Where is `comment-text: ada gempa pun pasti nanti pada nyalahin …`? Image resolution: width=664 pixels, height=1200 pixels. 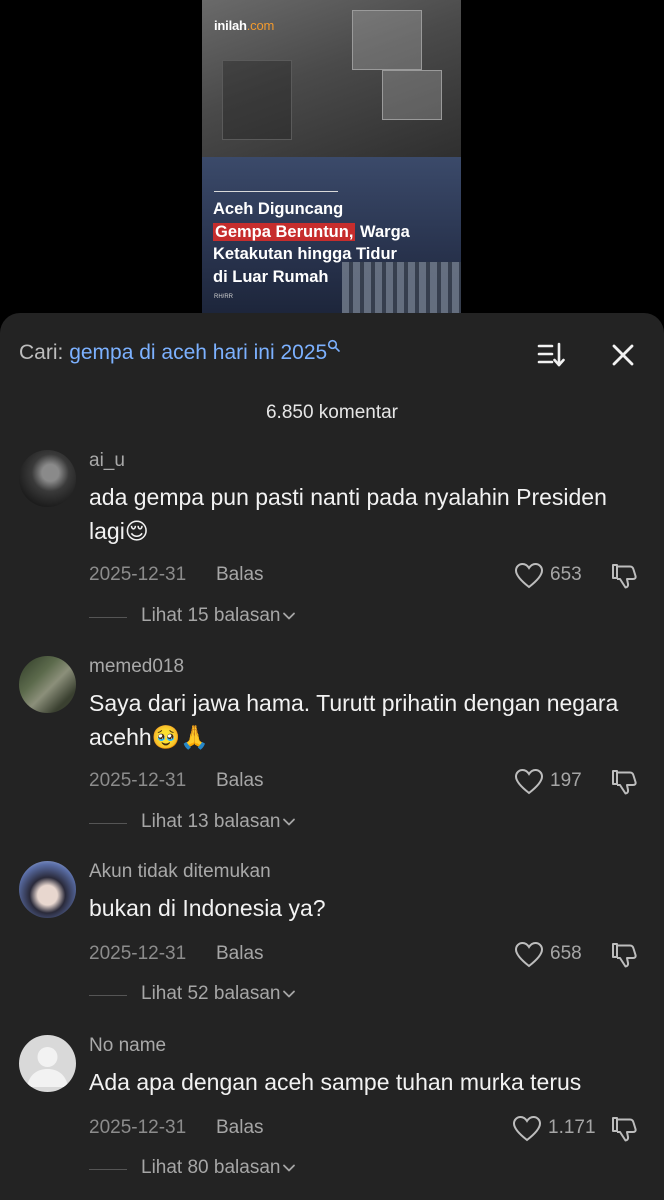 comment-text: ada gempa pun pasti nanti pada nyalahin … is located at coordinates (348, 514).